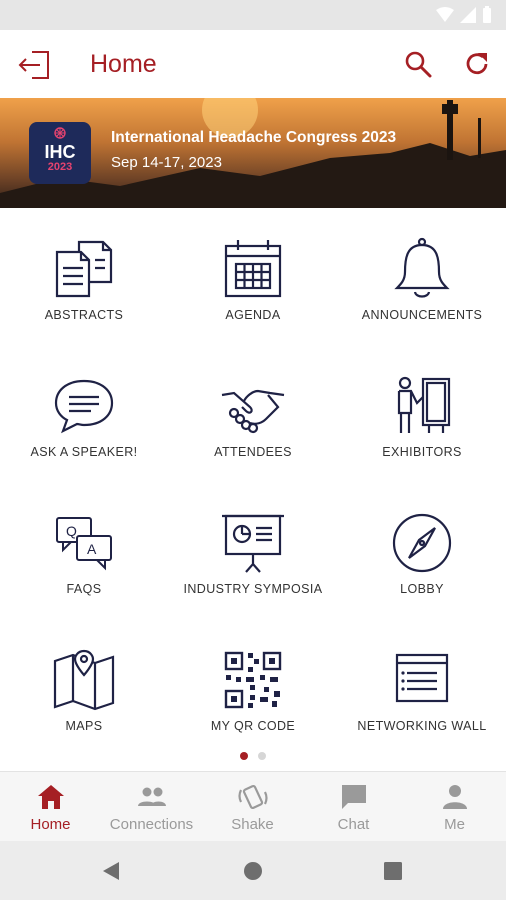 The width and height of the screenshot is (506, 900). Describe the element at coordinates (487, 14) in the screenshot. I see `battery-icon` at that location.